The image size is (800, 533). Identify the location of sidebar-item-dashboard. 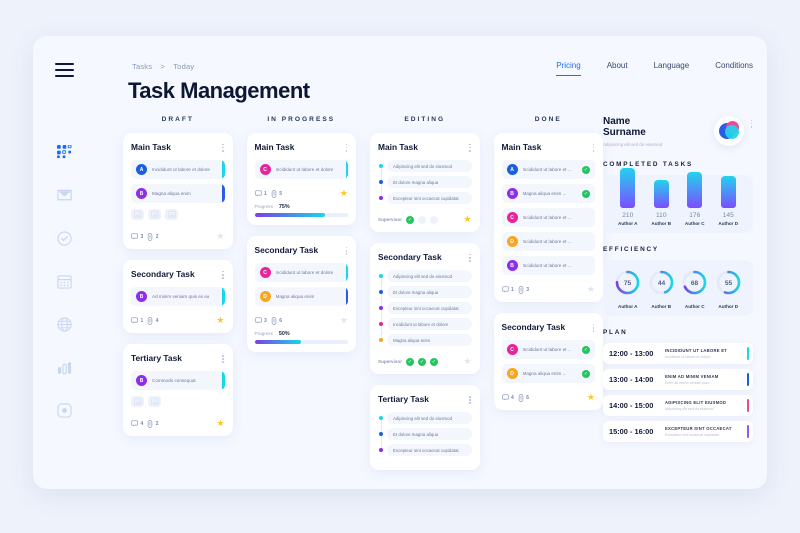
(64, 152).